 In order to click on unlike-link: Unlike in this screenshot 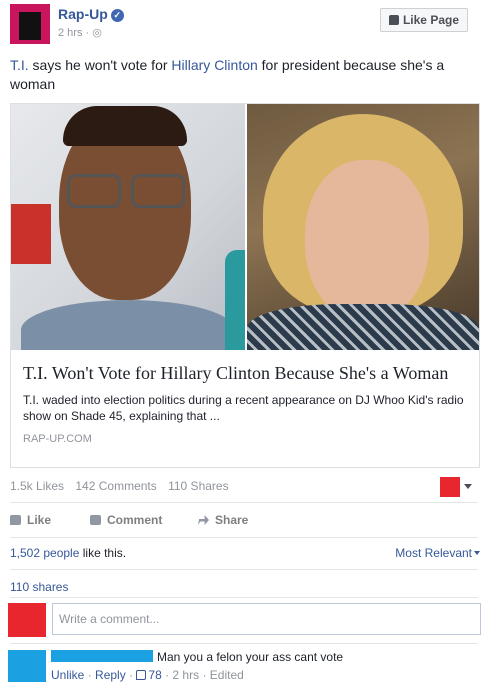, I will do `click(67, 675)`.